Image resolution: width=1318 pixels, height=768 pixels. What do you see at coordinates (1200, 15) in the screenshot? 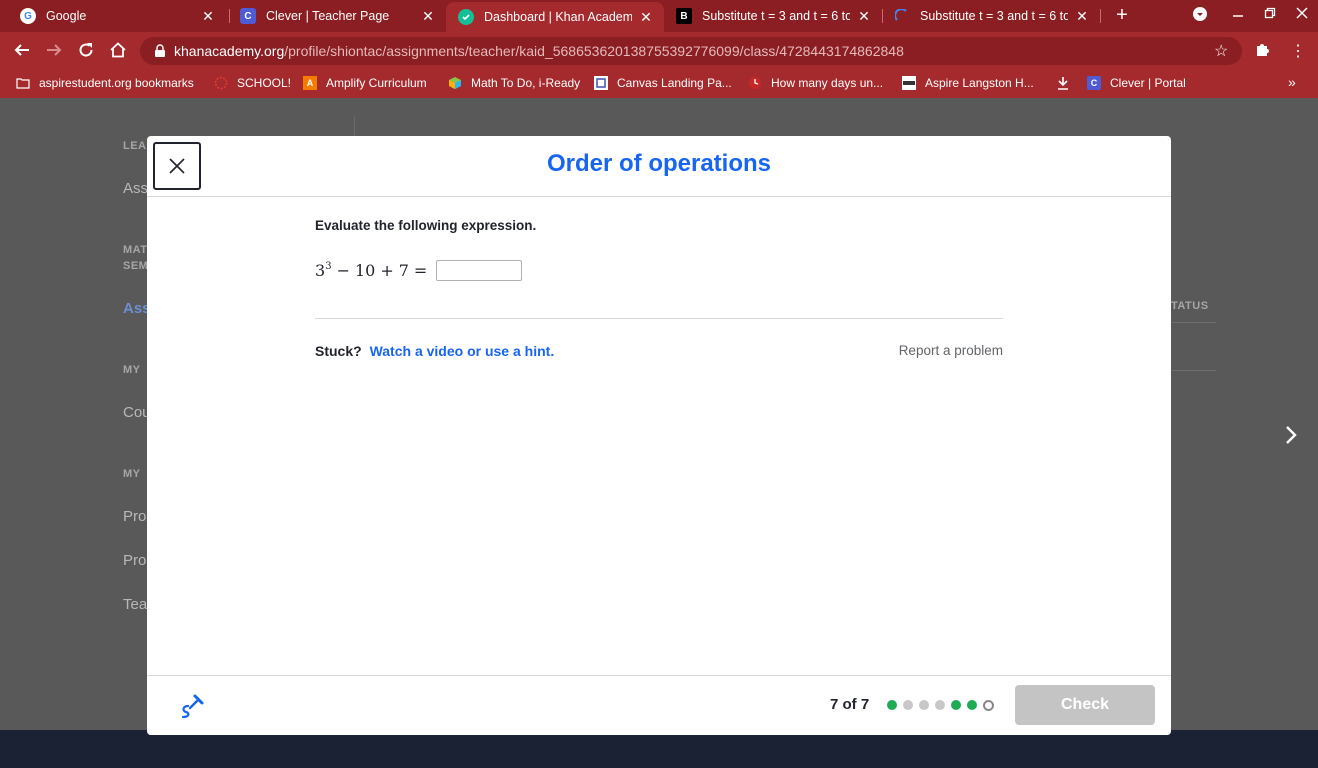
I see `tab-search-icon` at bounding box center [1200, 15].